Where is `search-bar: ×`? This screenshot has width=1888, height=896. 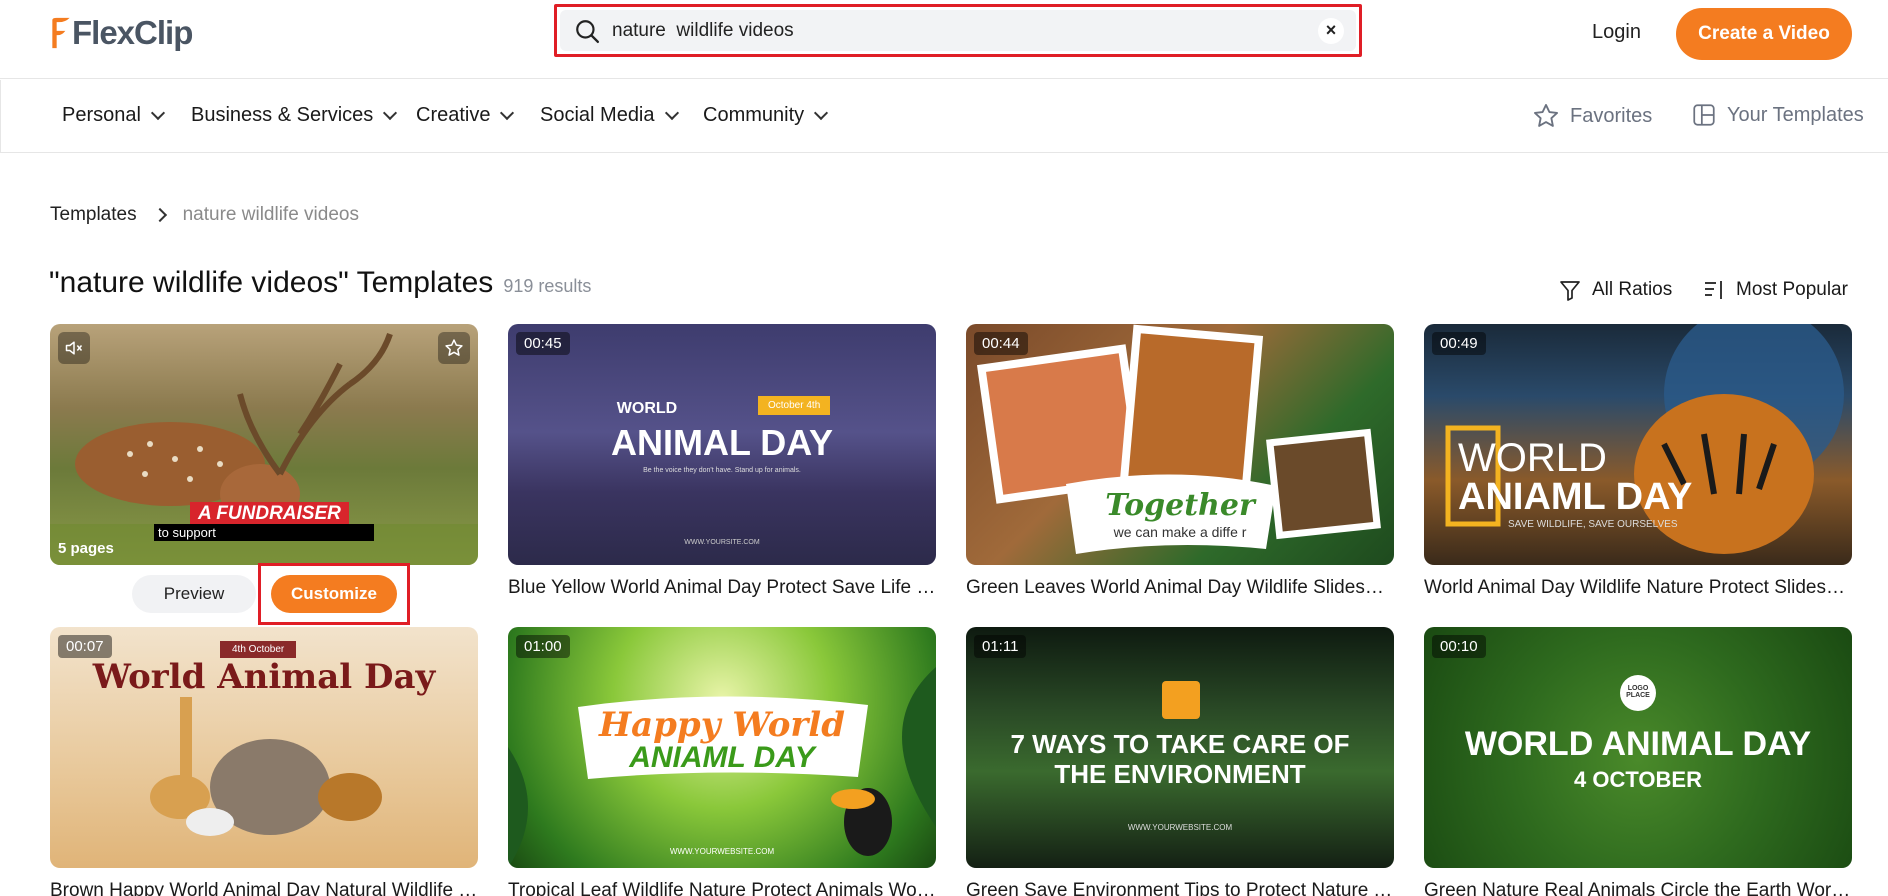 search-bar: × is located at coordinates (958, 30).